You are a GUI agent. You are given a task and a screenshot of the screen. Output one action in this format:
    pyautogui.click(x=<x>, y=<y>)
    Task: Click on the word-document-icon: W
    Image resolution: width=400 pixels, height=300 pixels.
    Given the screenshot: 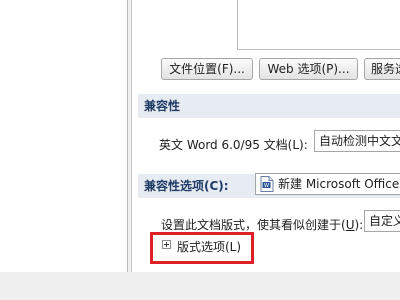 What is the action you would take?
    pyautogui.click(x=267, y=184)
    